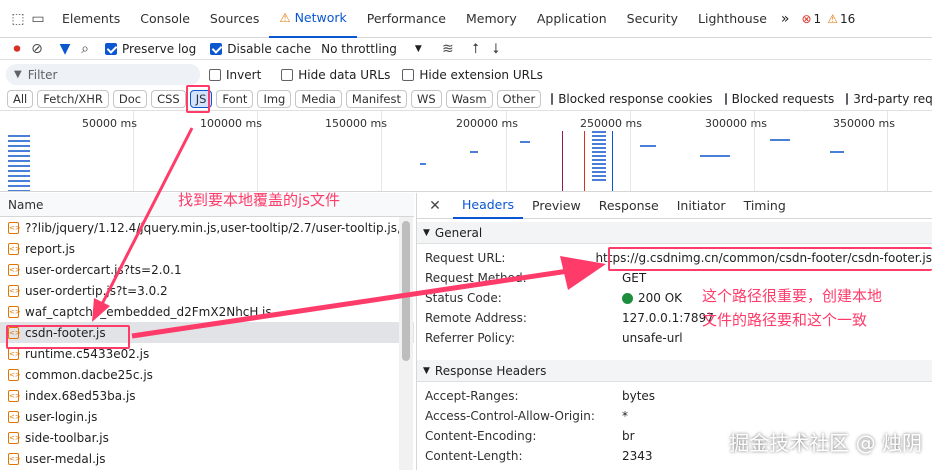 The width and height of the screenshot is (932, 470). Describe the element at coordinates (159, 48) in the screenshot. I see `preserve-log-label: Preserve log` at that location.